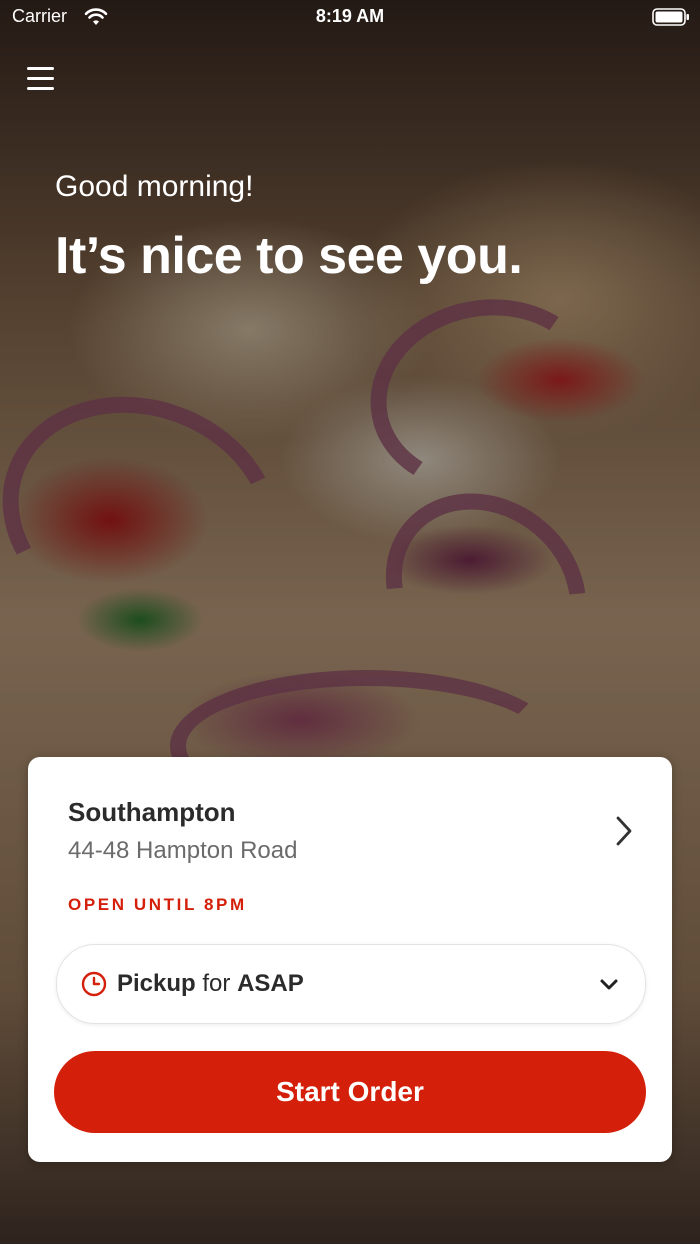 The width and height of the screenshot is (700, 1244). I want to click on hamburger-menu-icon, so click(41, 79).